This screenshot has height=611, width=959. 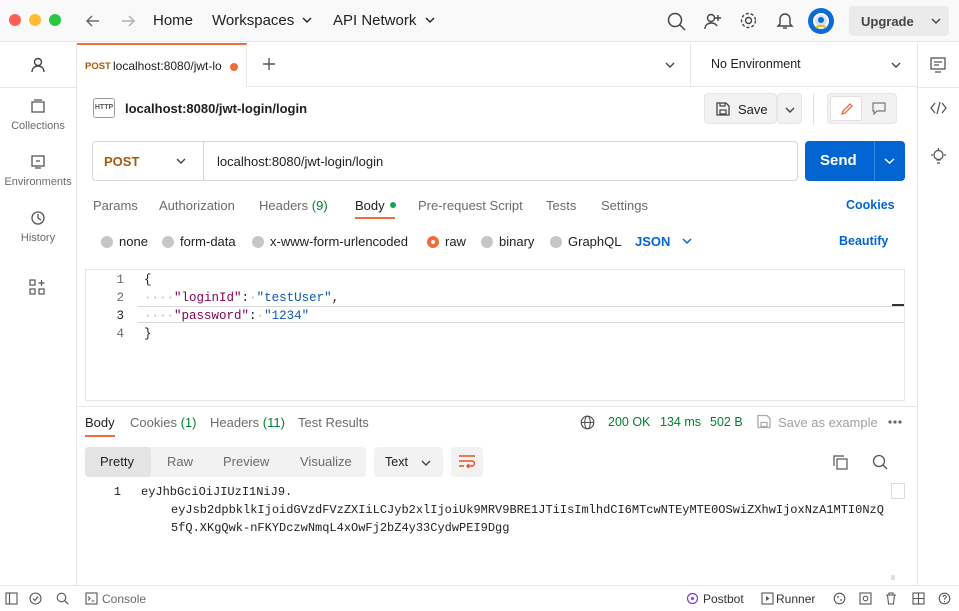 I want to click on view-raw: Raw, so click(x=180, y=461).